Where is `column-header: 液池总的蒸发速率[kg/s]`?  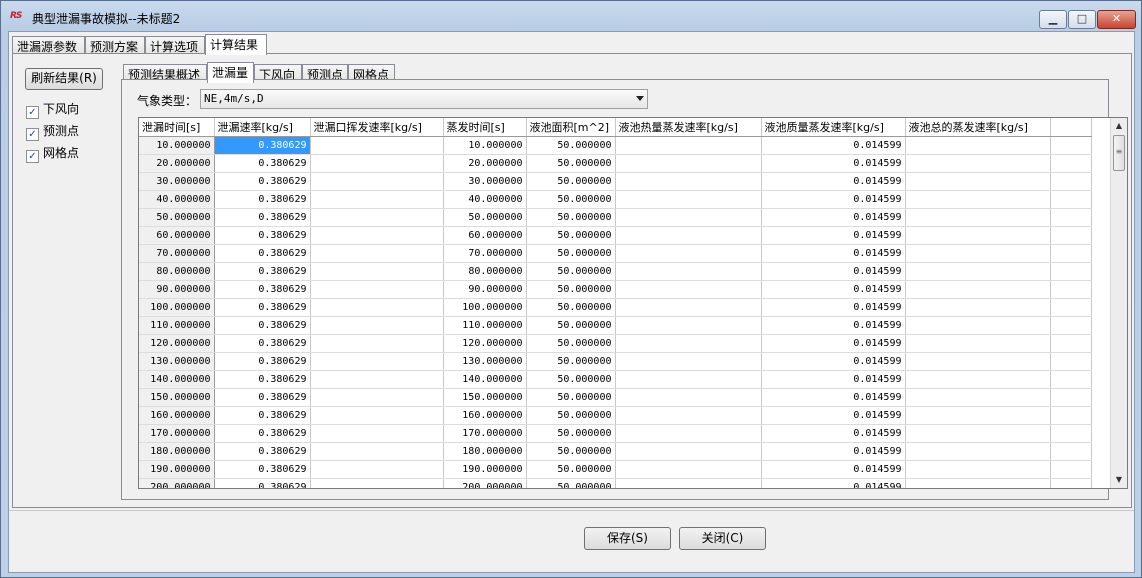 column-header: 液池总的蒸发速率[kg/s] is located at coordinates (978, 127).